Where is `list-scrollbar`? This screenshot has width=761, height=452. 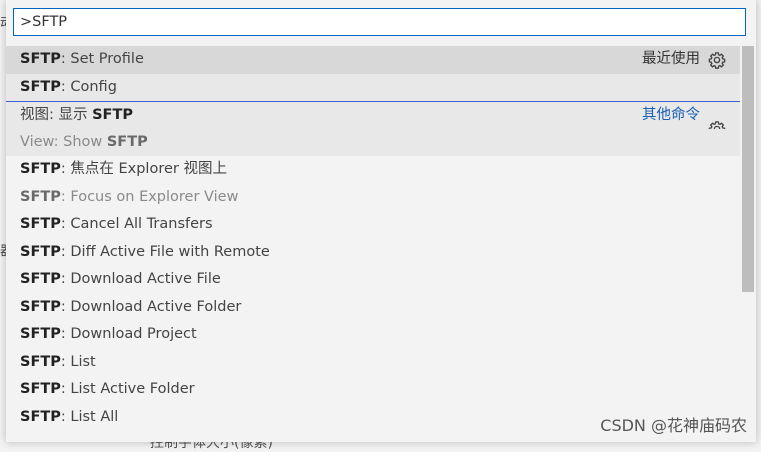
list-scrollbar is located at coordinates (748, 169).